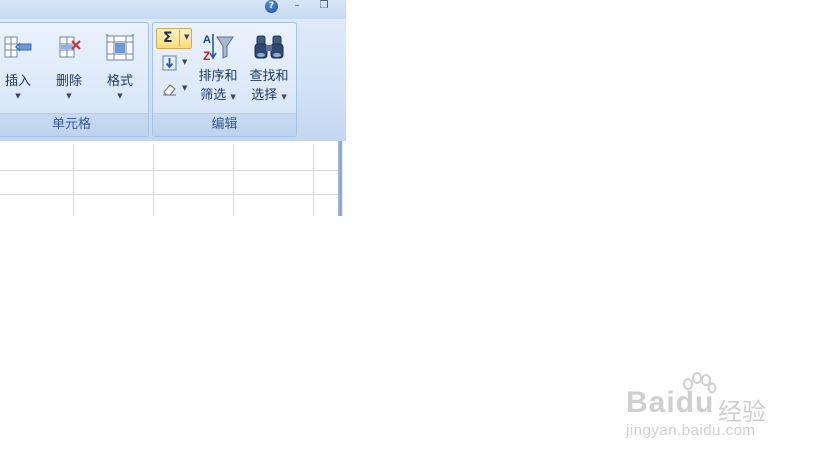 This screenshot has height=460, width=819. I want to click on clear-button: ▼, so click(173, 88).